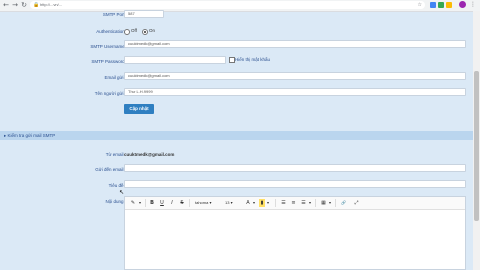 The width and height of the screenshot is (480, 270). What do you see at coordinates (110, 93) in the screenshot?
I see `sender-name-label: Tên người gửi :` at bounding box center [110, 93].